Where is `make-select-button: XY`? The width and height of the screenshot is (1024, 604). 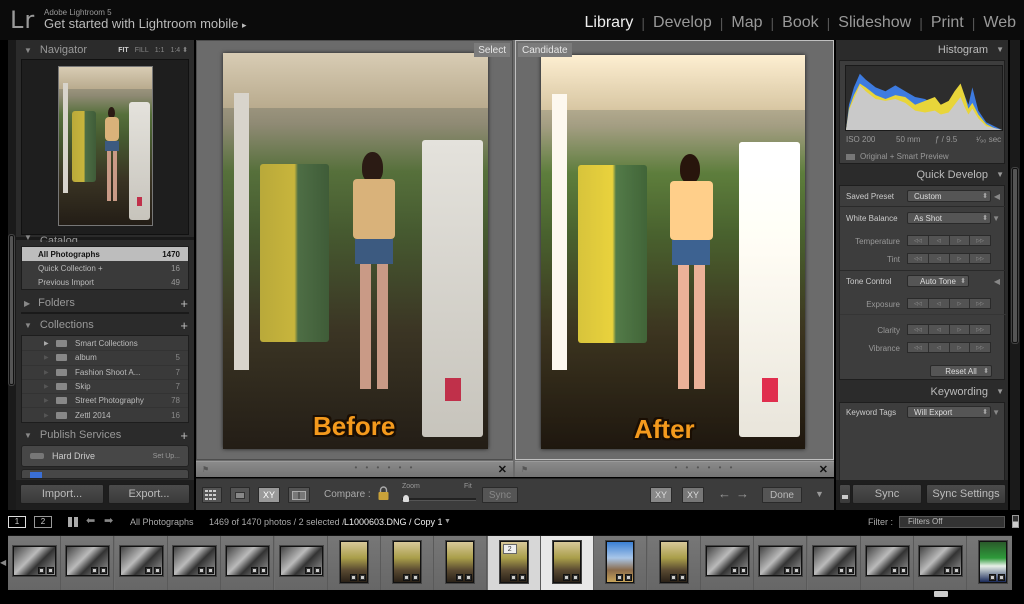 make-select-button: XY is located at coordinates (693, 495).